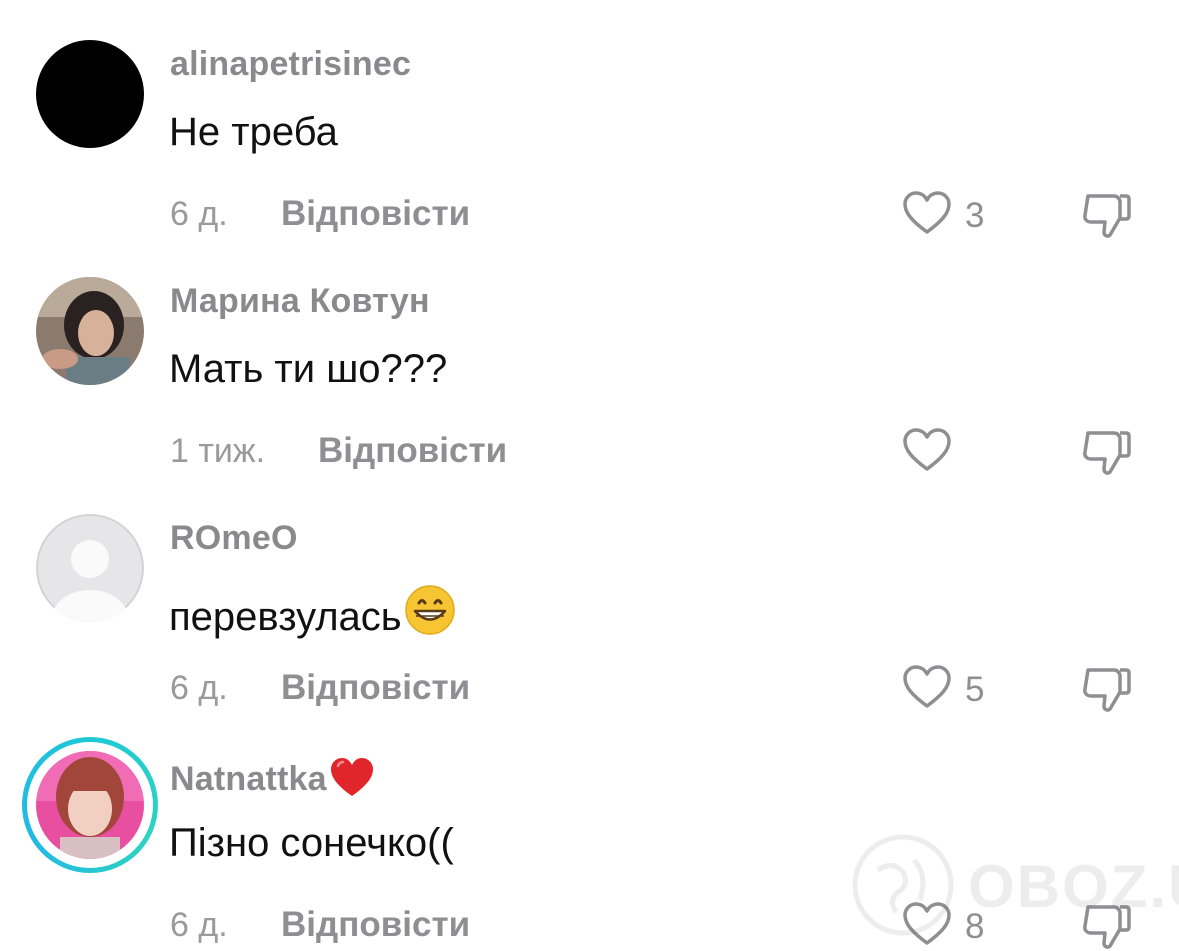 The image size is (1179, 951). Describe the element at coordinates (253, 132) in the screenshot. I see `comment-text: Не треба` at that location.